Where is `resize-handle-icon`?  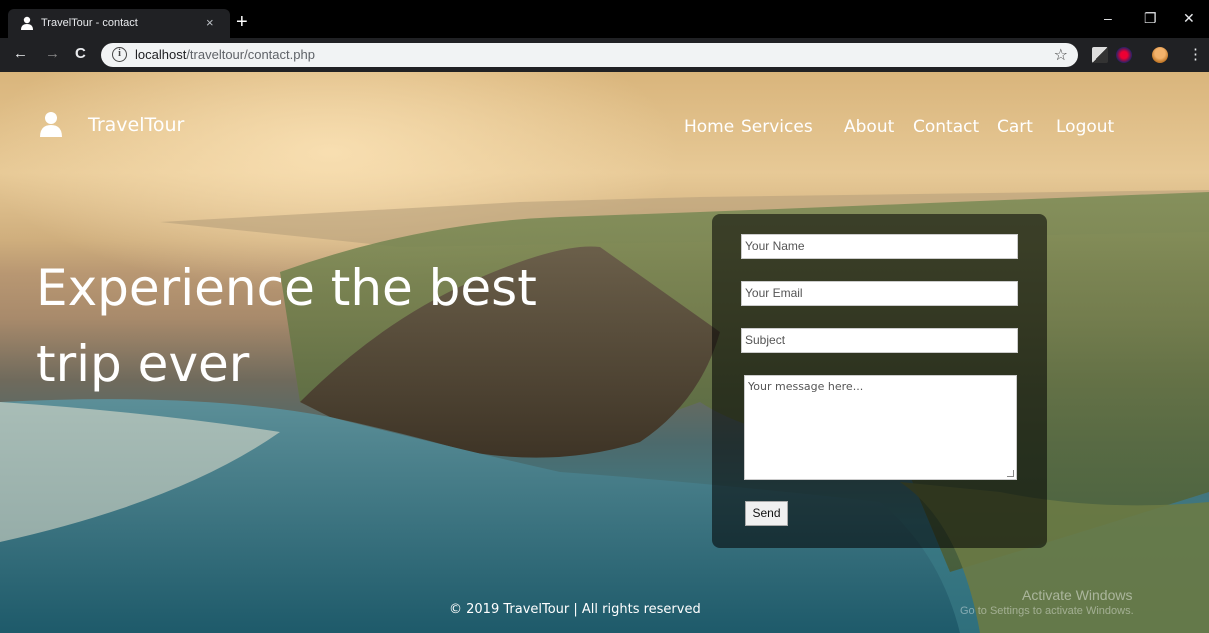 resize-handle-icon is located at coordinates (1010, 473).